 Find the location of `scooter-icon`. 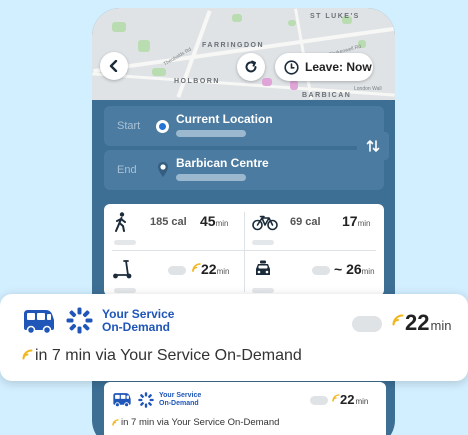

scooter-icon is located at coordinates (122, 269).